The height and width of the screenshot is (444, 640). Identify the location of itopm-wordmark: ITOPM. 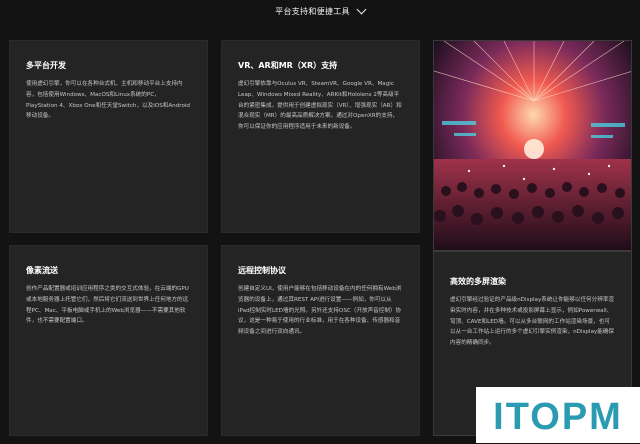
(558, 416).